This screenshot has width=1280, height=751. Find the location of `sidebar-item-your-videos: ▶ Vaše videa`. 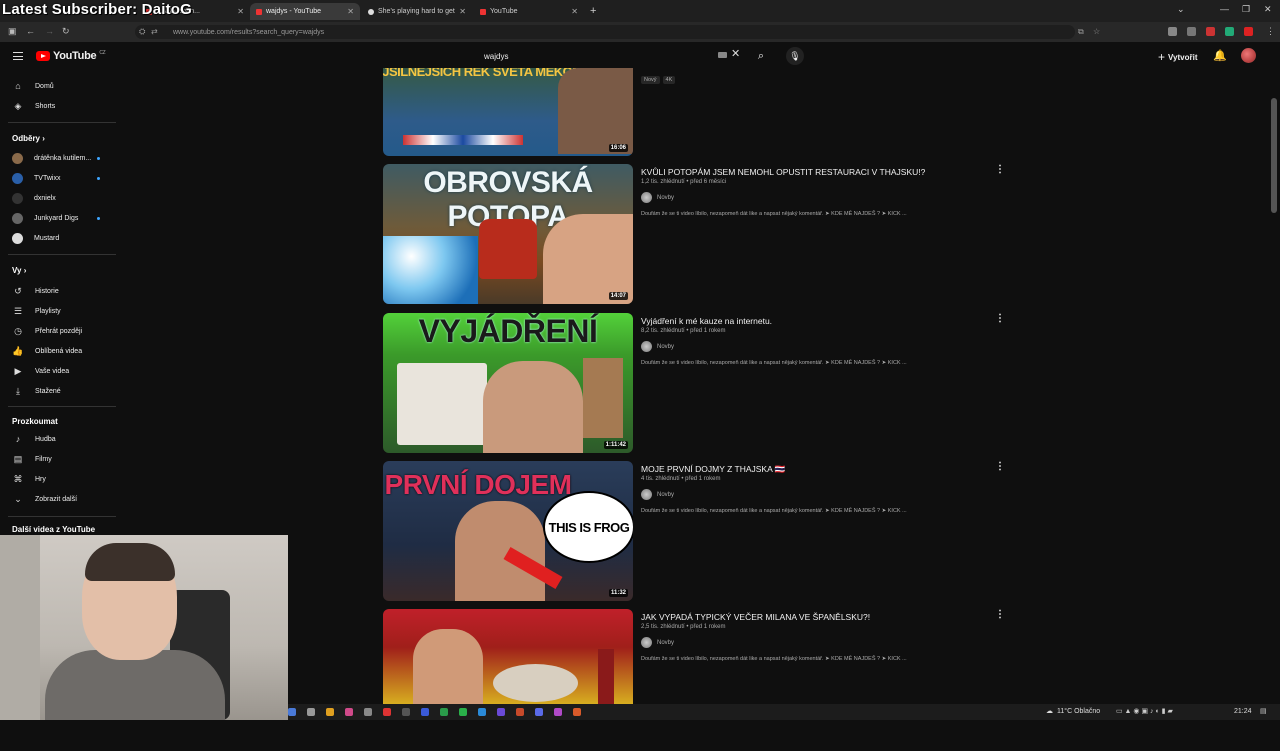

sidebar-item-your-videos: ▶ Vaše videa is located at coordinates (59, 371).